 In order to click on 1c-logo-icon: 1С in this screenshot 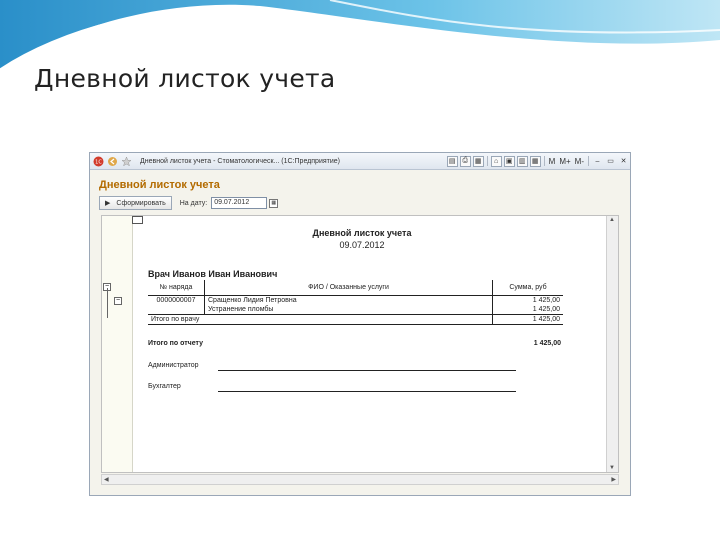, I will do `click(98, 161)`.